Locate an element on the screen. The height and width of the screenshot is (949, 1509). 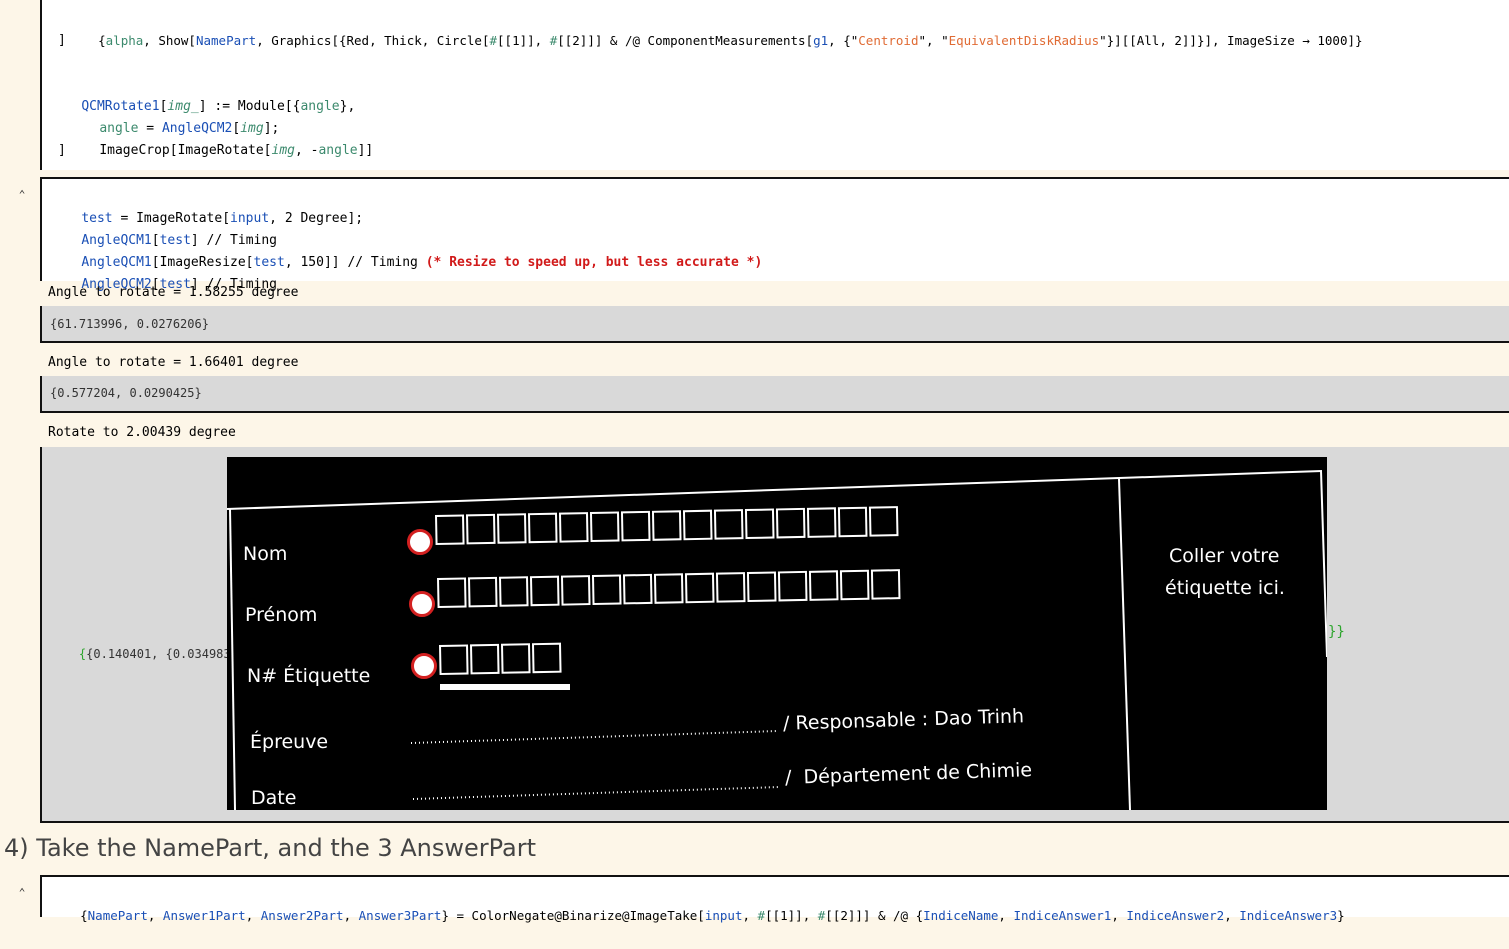
code-line: ImageCrop[ImageRotate[img, -angle]] is located at coordinates (236, 150).